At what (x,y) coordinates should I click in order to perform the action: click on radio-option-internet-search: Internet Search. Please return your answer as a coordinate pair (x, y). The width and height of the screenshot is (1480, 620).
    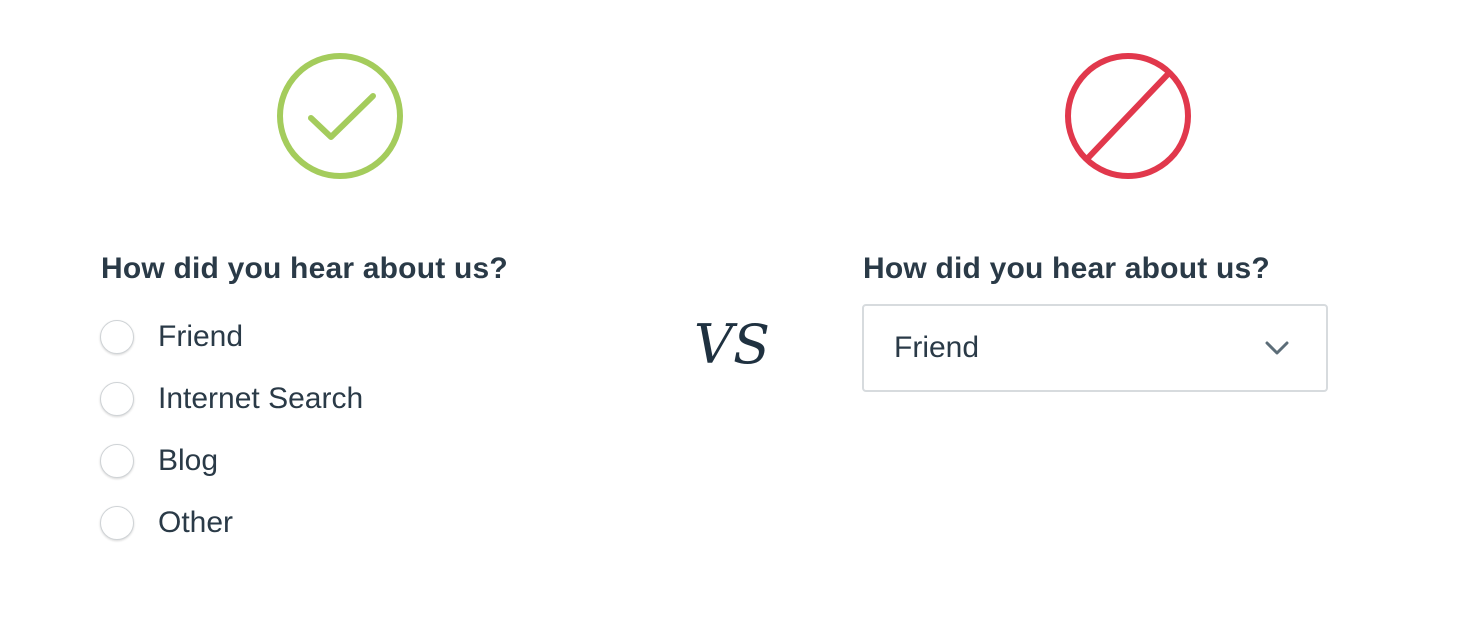
    Looking at the image, I should click on (231, 399).